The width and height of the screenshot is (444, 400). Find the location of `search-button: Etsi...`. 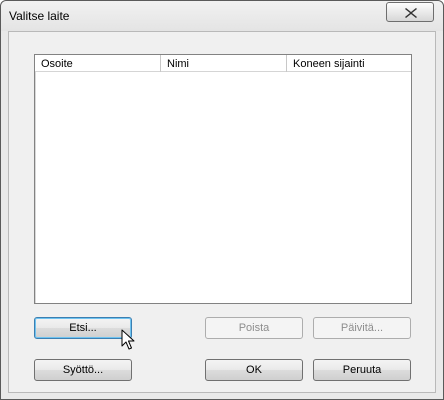

search-button: Etsi... is located at coordinates (83, 328).